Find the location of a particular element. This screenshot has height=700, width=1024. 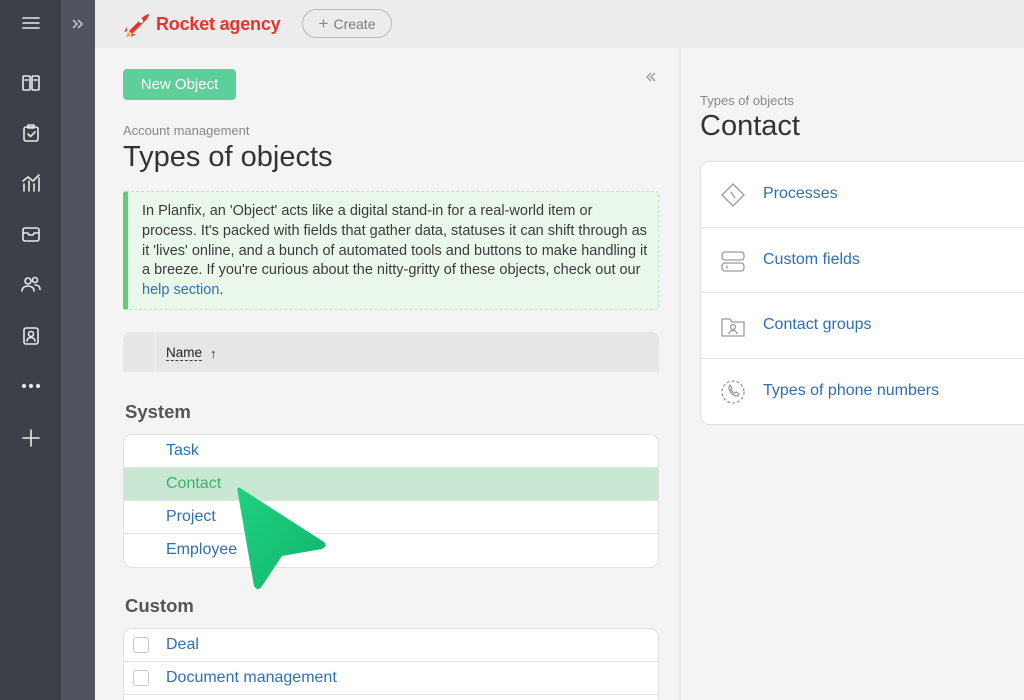

secondary-sidebar is located at coordinates (78, 350).